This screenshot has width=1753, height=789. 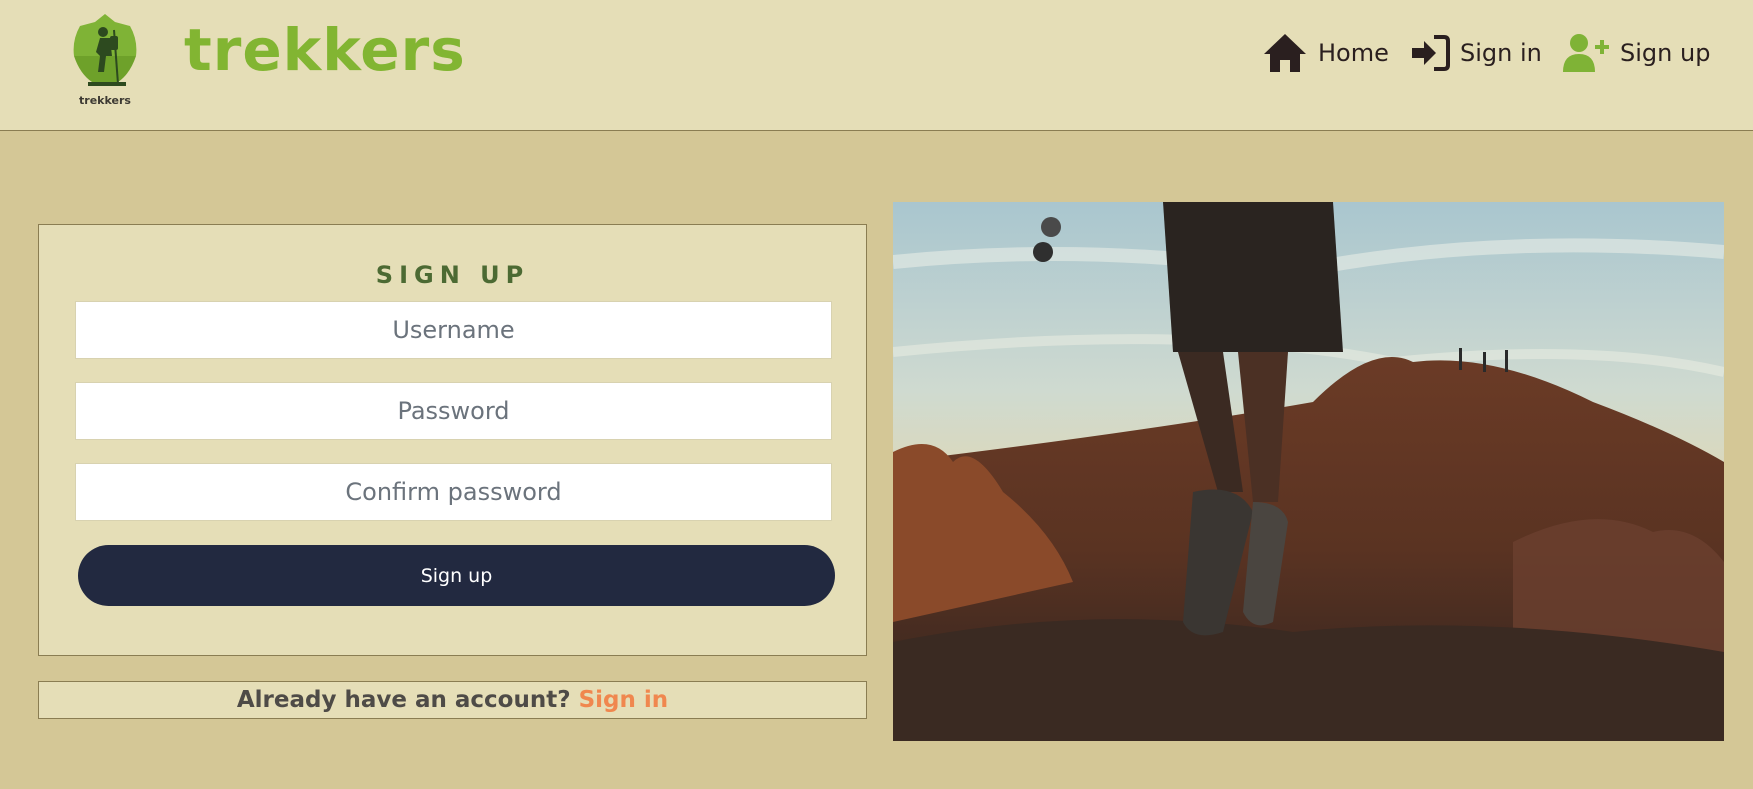 I want to click on signin-prompt: Already have an account? Sign in, so click(x=452, y=700).